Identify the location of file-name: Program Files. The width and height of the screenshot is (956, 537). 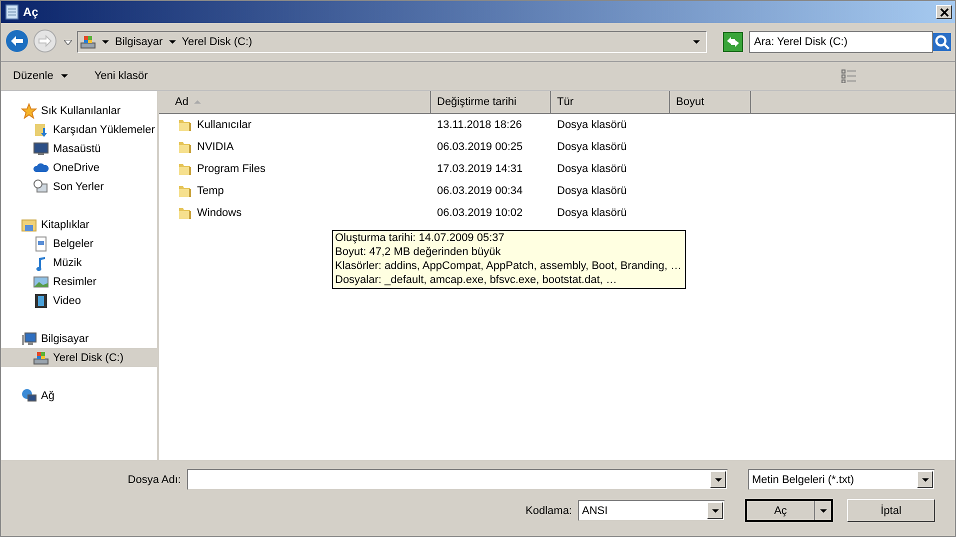
(231, 169).